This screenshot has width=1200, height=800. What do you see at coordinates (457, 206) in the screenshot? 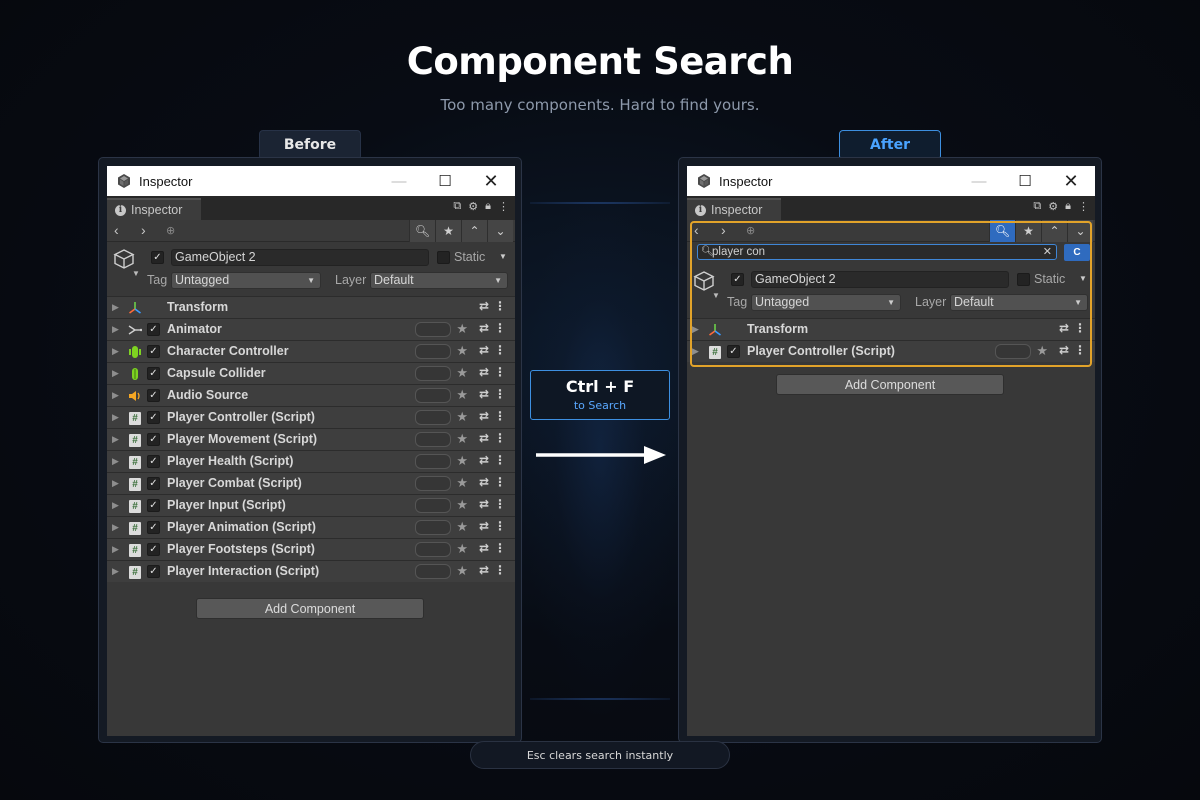
I see `open-window-icon: ⧉` at bounding box center [457, 206].